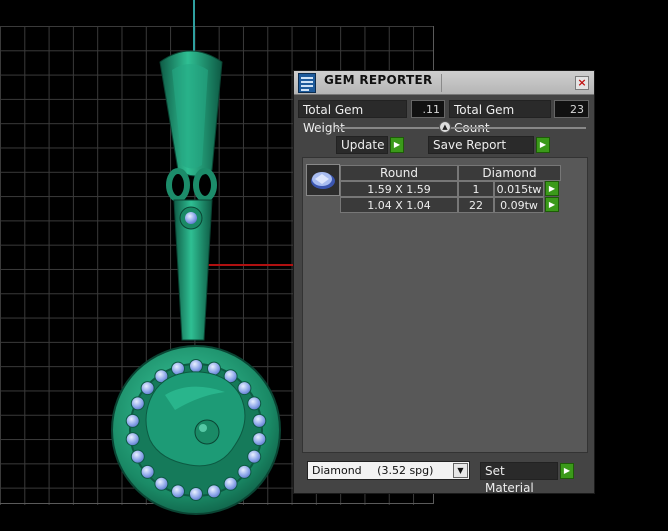 This screenshot has height=531, width=668. Describe the element at coordinates (519, 478) in the screenshot. I see `set-material-button: Set Material` at that location.